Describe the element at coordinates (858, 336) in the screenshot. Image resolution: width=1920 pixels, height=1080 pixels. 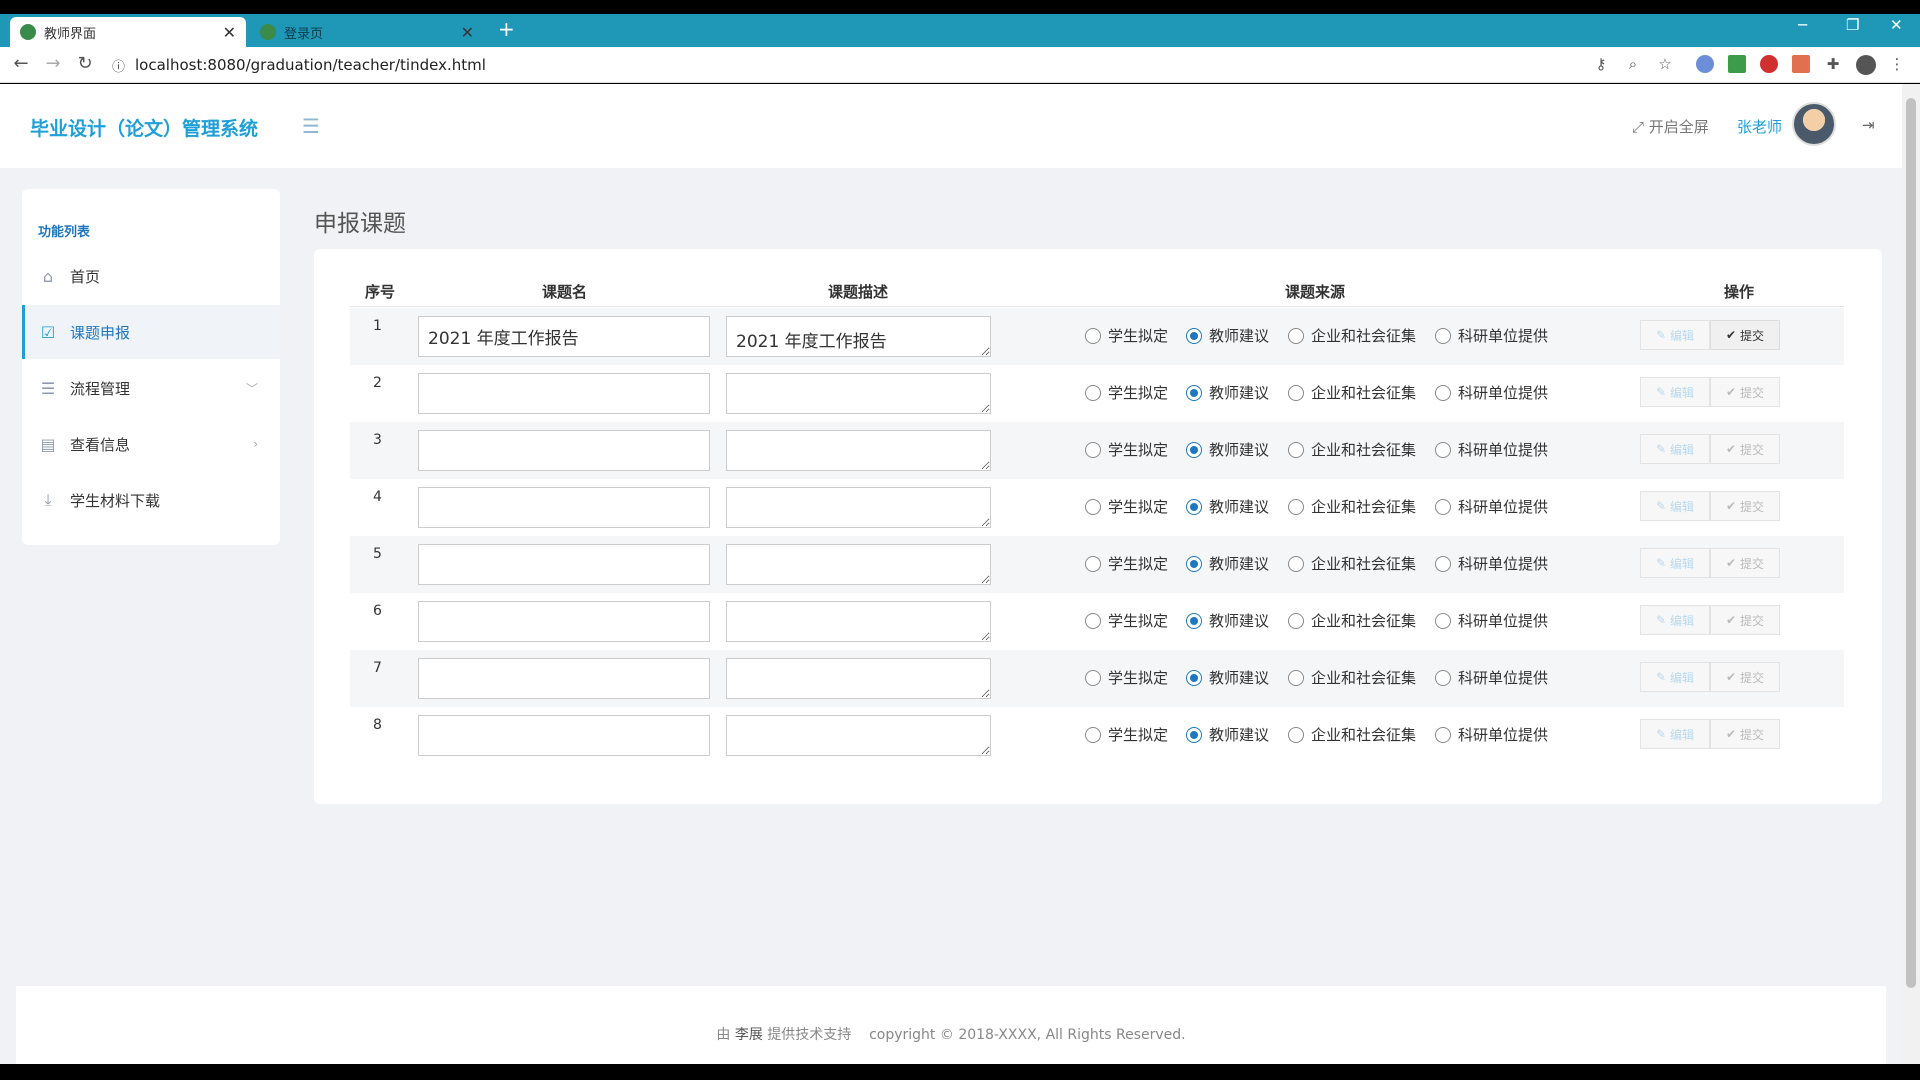
I see `topic-desc-textarea: 2021 年度工作报告` at that location.